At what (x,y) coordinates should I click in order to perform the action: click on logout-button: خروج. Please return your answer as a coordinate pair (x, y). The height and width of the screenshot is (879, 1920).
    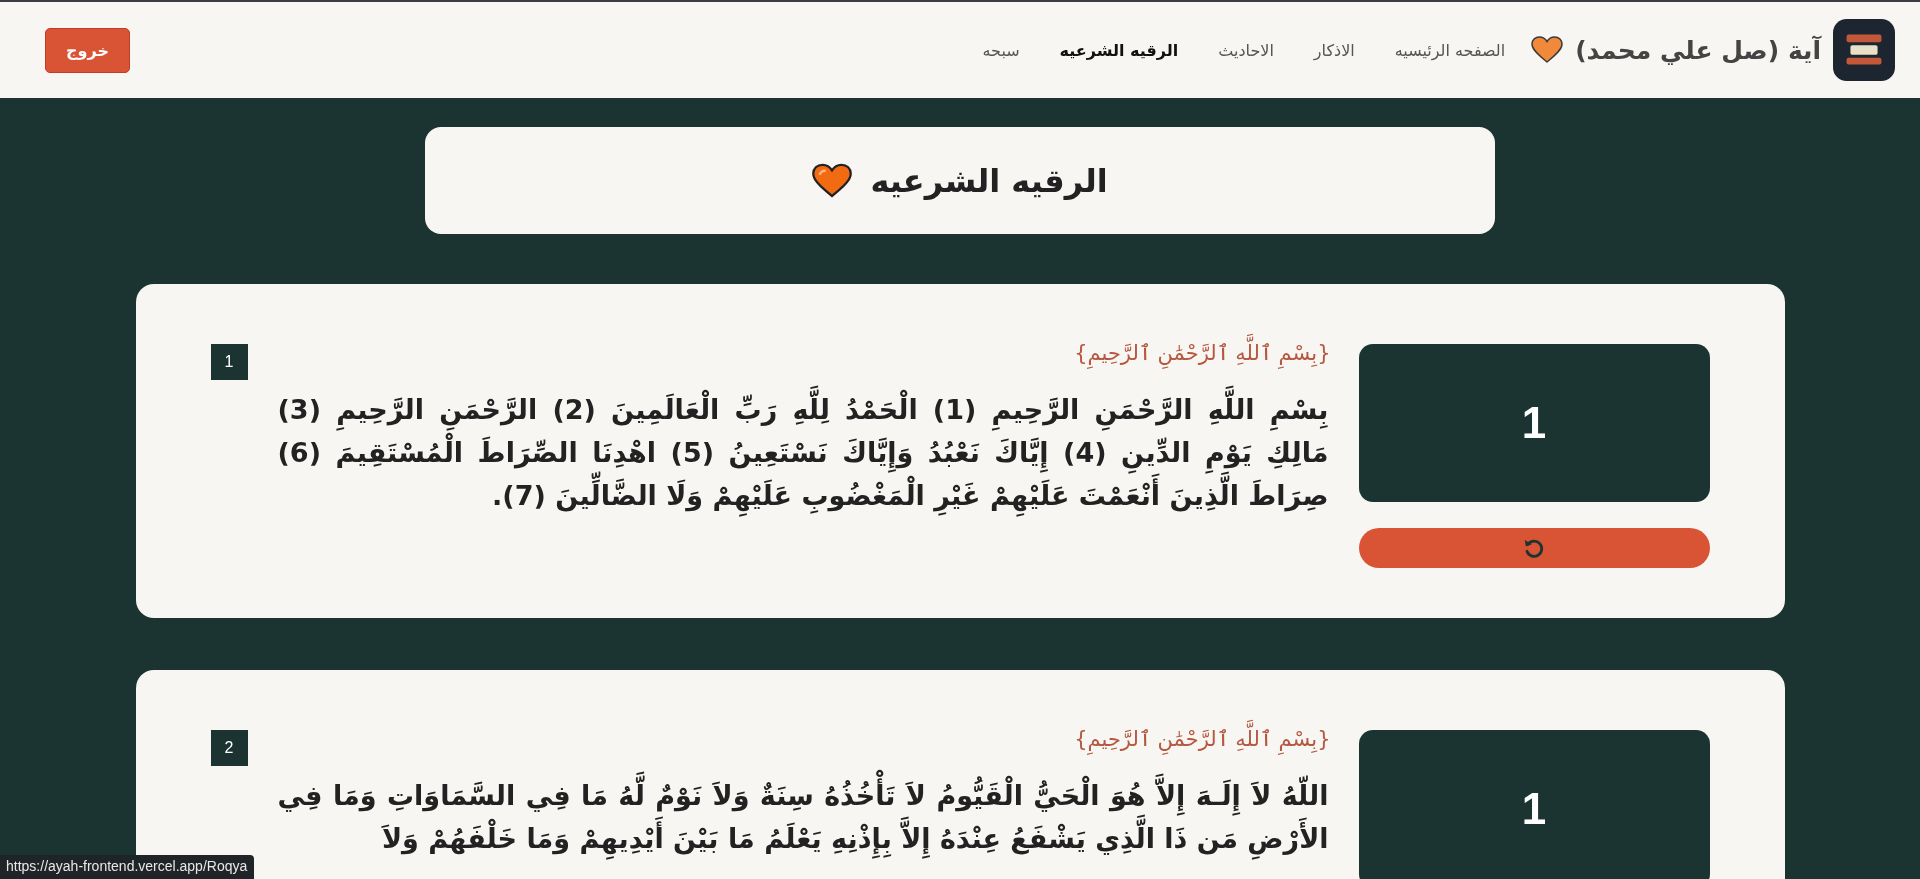
    Looking at the image, I should click on (87, 50).